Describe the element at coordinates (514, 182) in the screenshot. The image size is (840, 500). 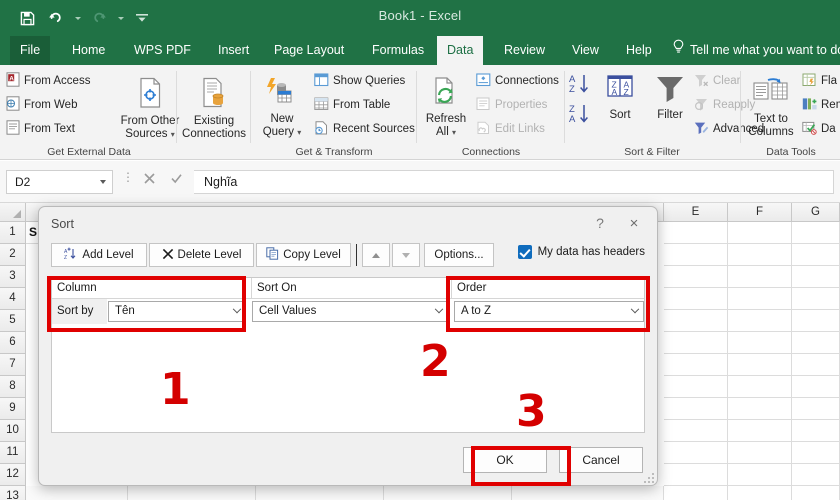
I see `formula-input: Nghĩa` at that location.